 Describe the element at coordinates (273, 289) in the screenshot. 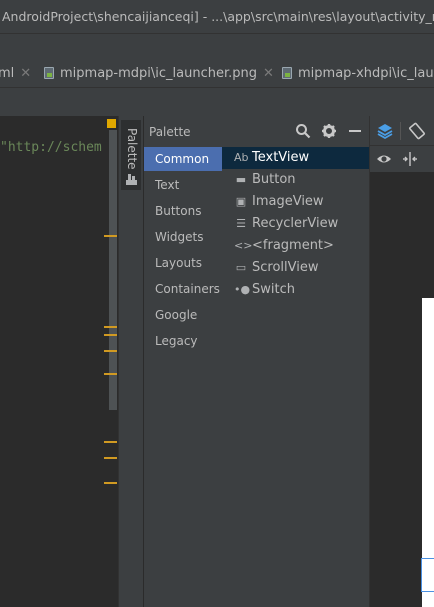

I see `item-label: Switch` at that location.